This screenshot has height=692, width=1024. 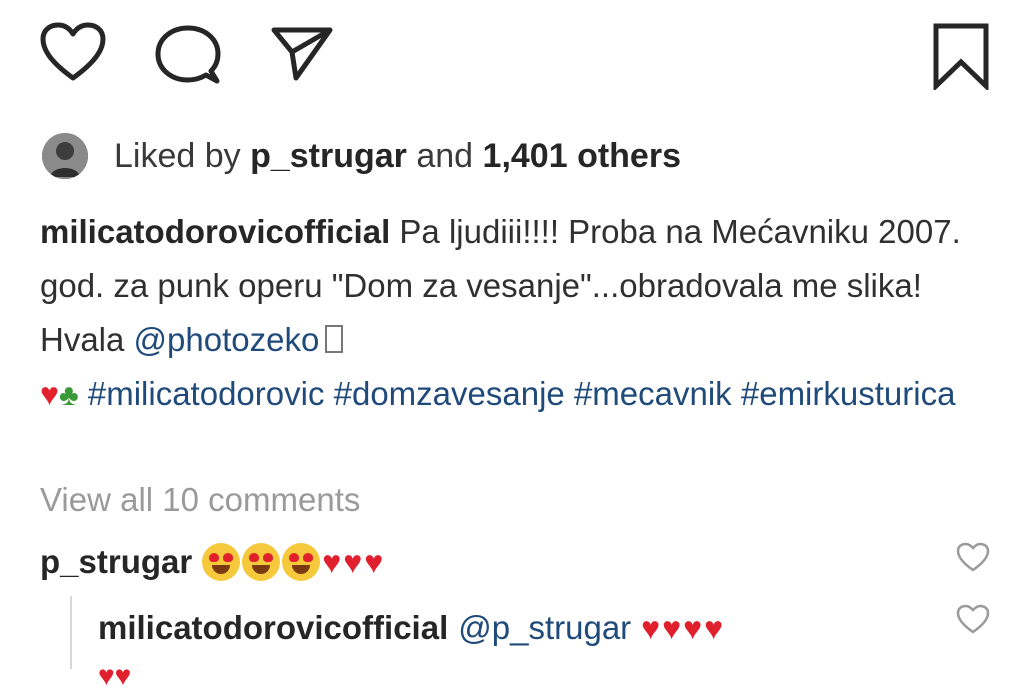 I want to click on avatar-person-icon, so click(x=65, y=156).